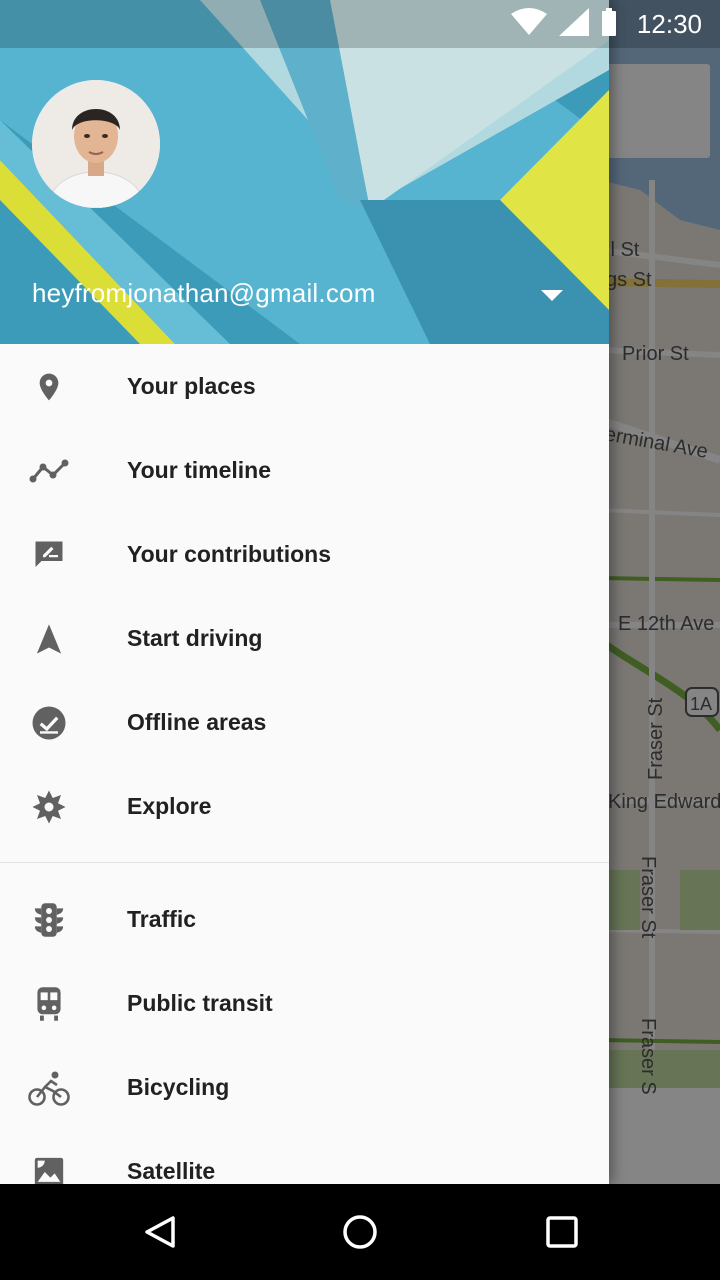 Image resolution: width=720 pixels, height=1280 pixels. I want to click on menu-item-label: Bicycling, so click(178, 1086).